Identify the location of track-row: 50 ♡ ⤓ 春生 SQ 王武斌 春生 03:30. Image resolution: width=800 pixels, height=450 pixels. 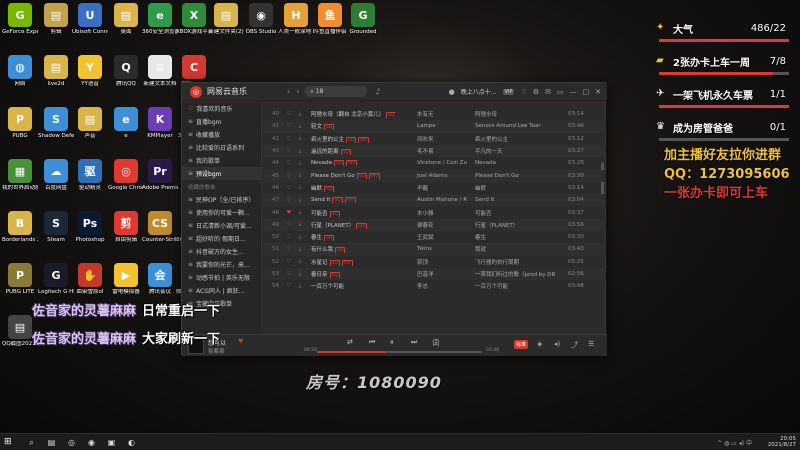
(434, 237).